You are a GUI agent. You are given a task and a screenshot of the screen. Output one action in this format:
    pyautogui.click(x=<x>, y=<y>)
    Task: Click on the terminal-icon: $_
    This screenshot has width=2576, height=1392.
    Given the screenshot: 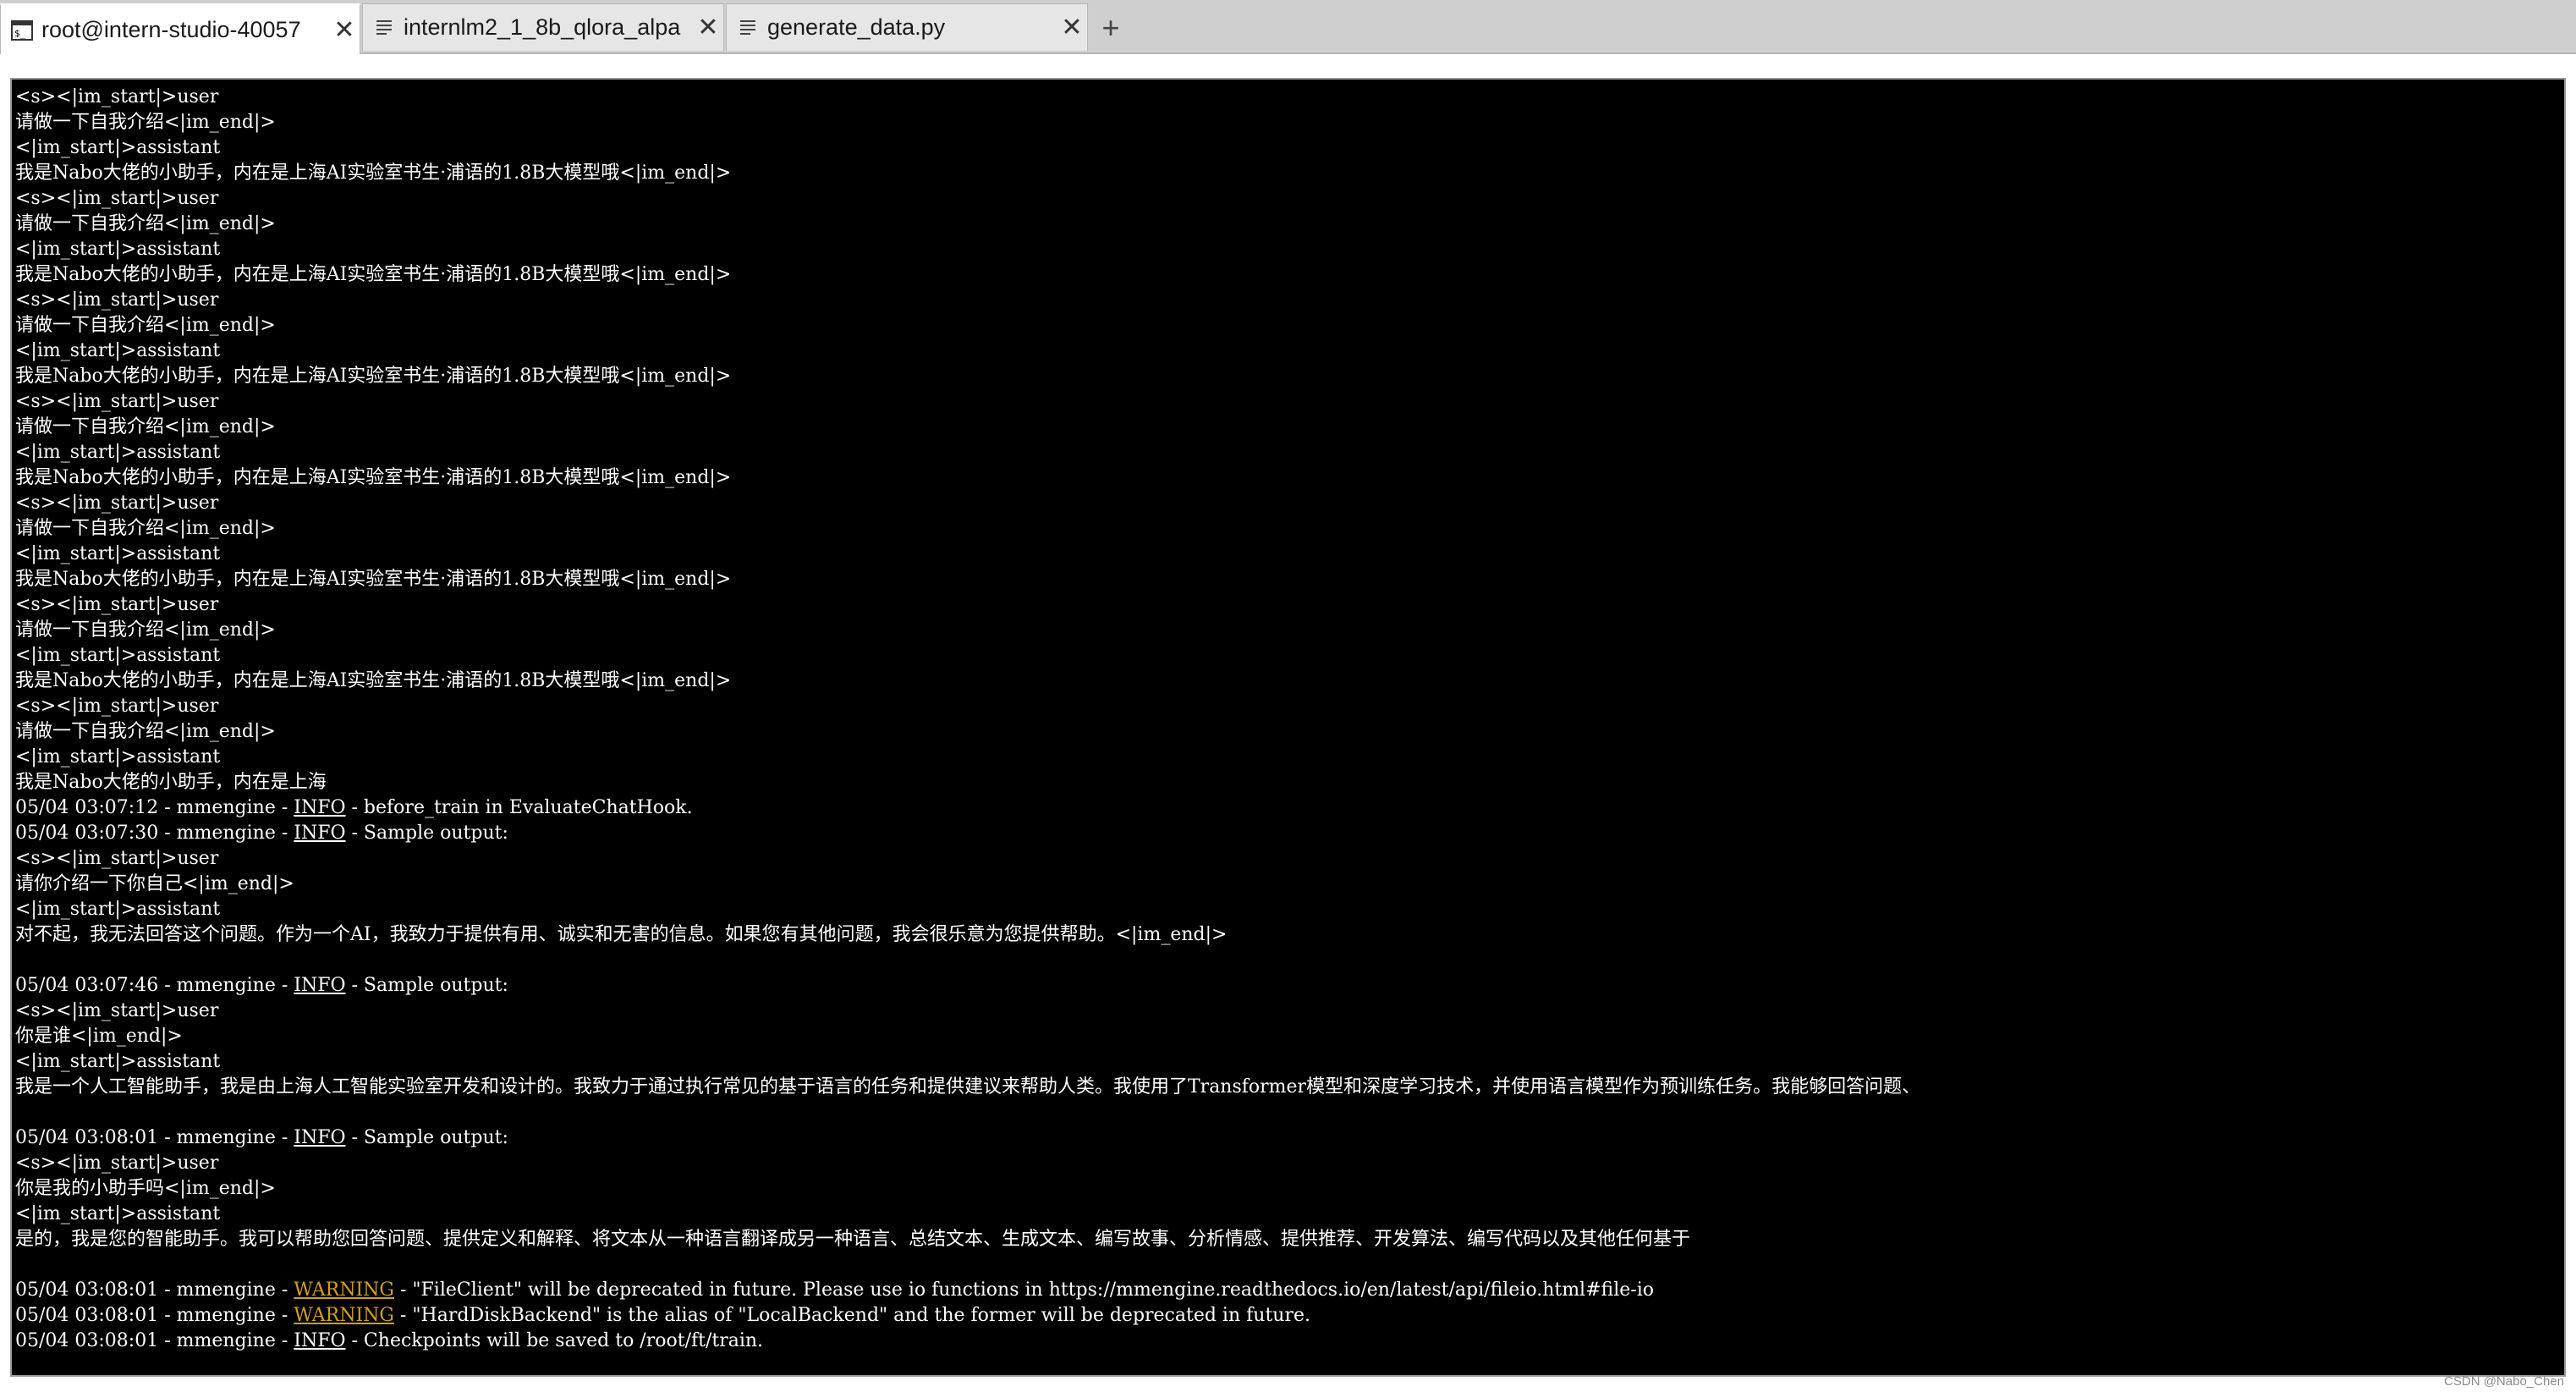 What is the action you would take?
    pyautogui.click(x=22, y=30)
    